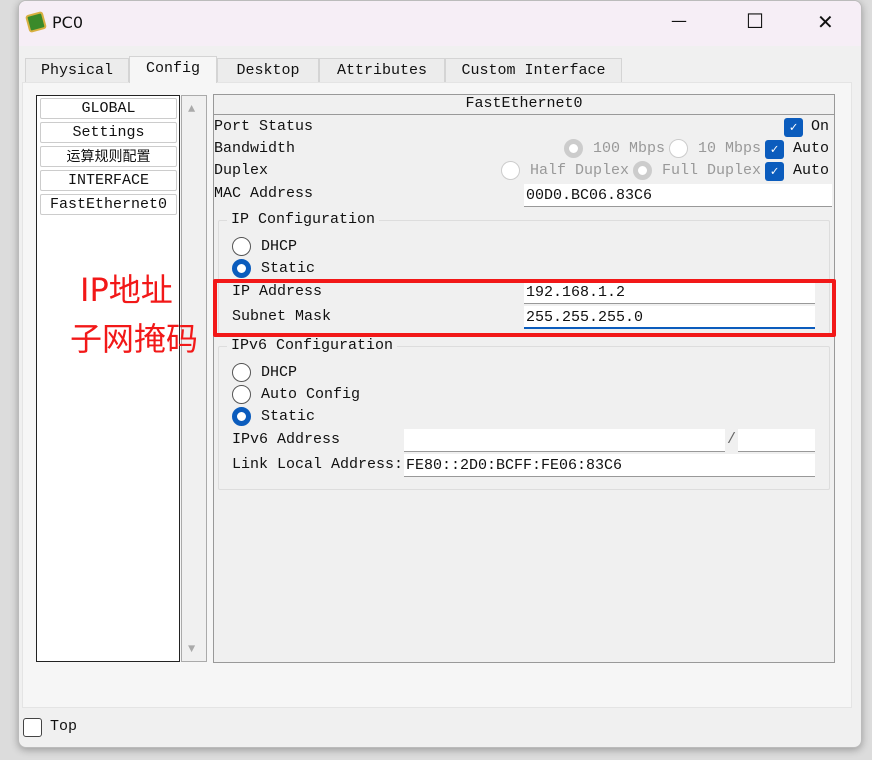  Describe the element at coordinates (609, 465) in the screenshot. I see `link-local-address-input: FE80::2D0:BCFF:FE06:83C6` at that location.